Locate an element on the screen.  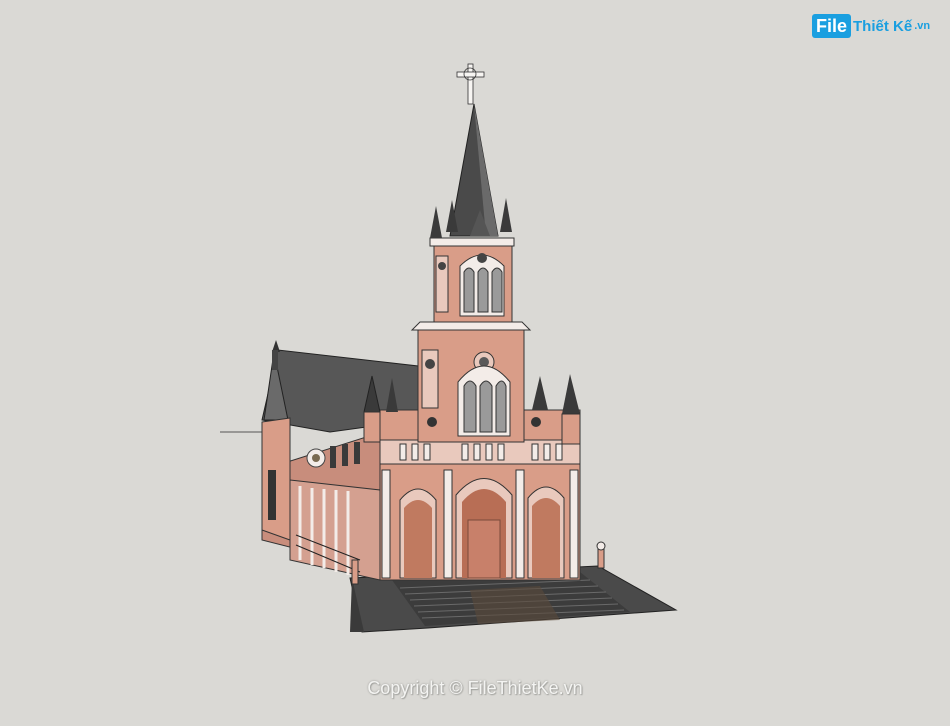
cross-ornament is located at coordinates (470, 84).